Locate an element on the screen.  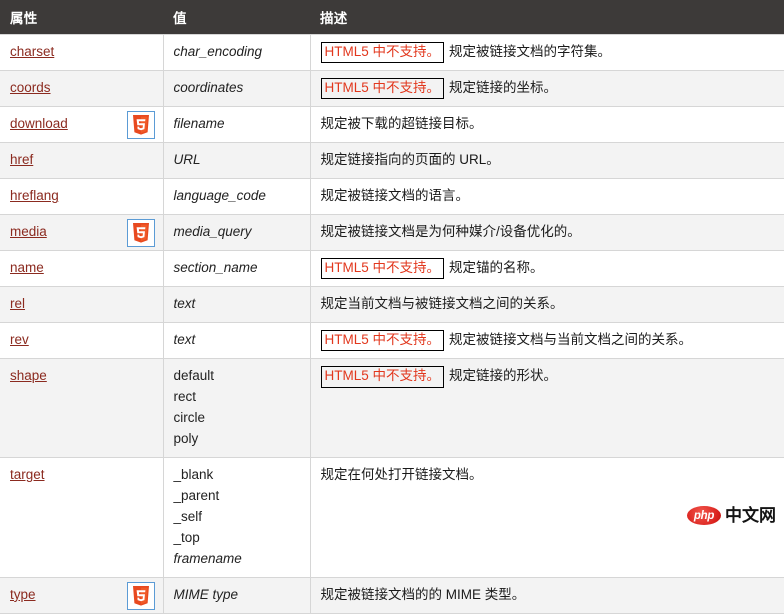
attribute-description-cell: 规定在何处打开链接文档。 is located at coordinates (547, 517).